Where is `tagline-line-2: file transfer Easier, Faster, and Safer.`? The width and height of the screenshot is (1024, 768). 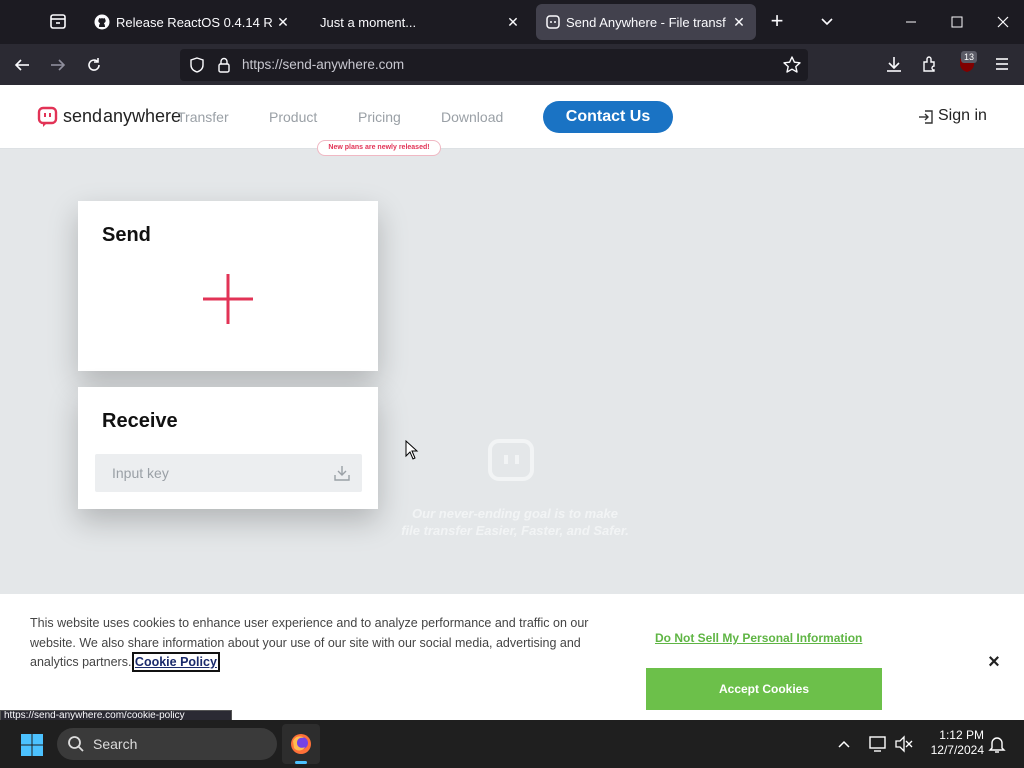
tagline-line-2: file transfer Easier, Faster, and Safer. is located at coordinates (515, 530).